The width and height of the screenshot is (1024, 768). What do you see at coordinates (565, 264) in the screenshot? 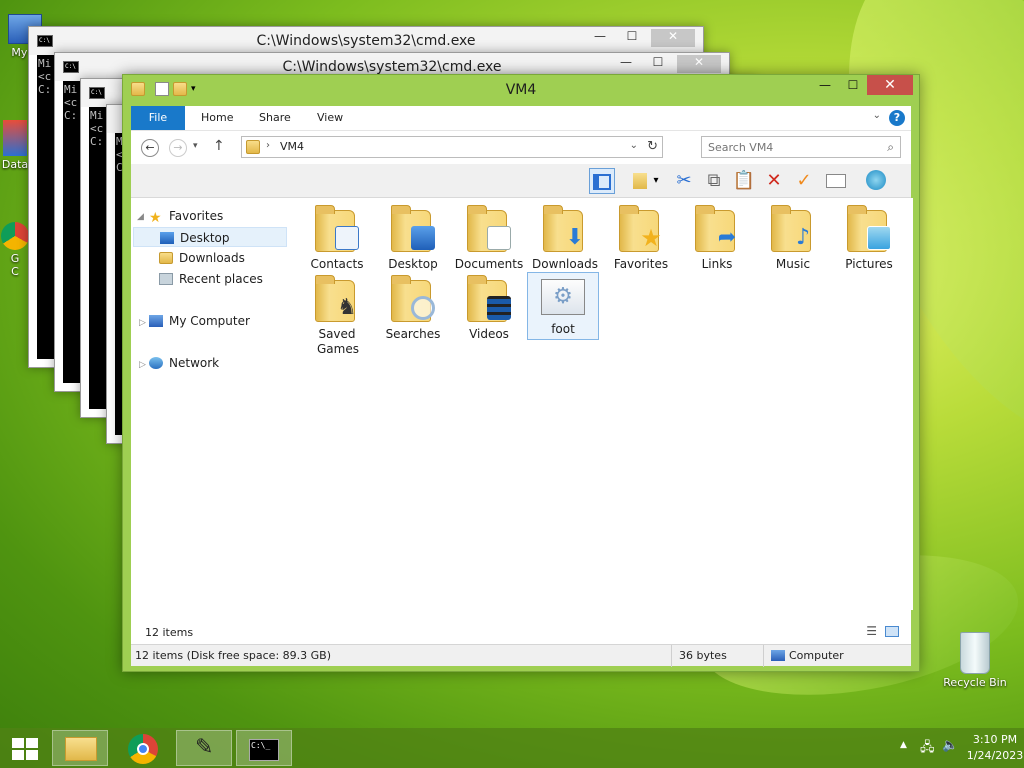
I see `item-label: Downloads` at bounding box center [565, 264].